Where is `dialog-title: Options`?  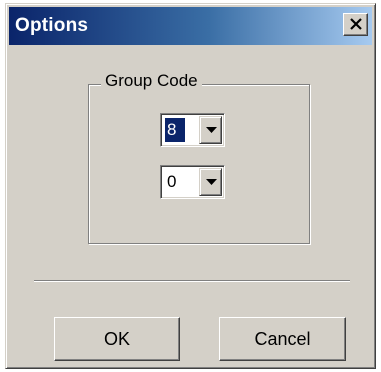 dialog-title: Options is located at coordinates (52, 25).